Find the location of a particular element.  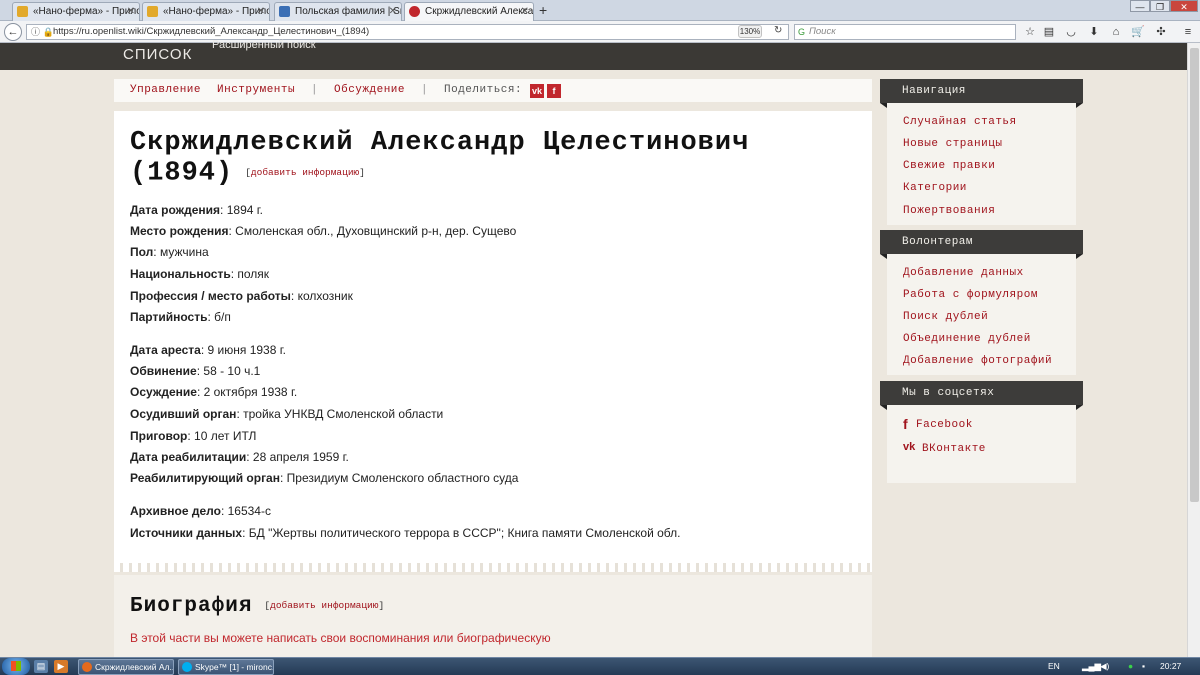

bookmark-star-icon: ☆ is located at coordinates (1030, 32).